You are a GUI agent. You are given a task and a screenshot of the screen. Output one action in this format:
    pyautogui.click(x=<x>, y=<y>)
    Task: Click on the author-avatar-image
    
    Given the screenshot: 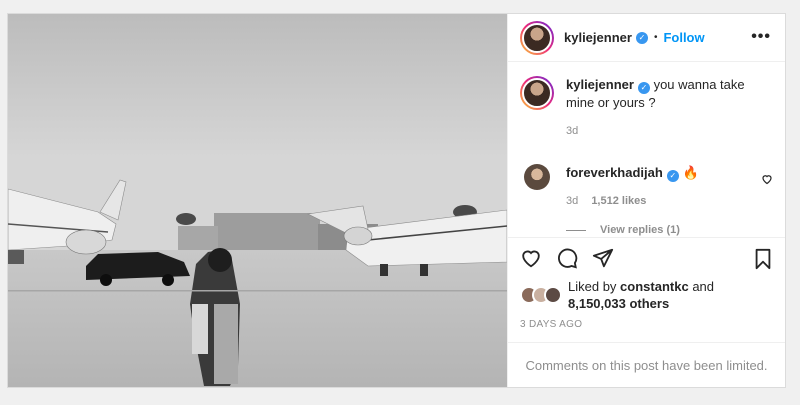 What is the action you would take?
    pyautogui.click(x=537, y=37)
    